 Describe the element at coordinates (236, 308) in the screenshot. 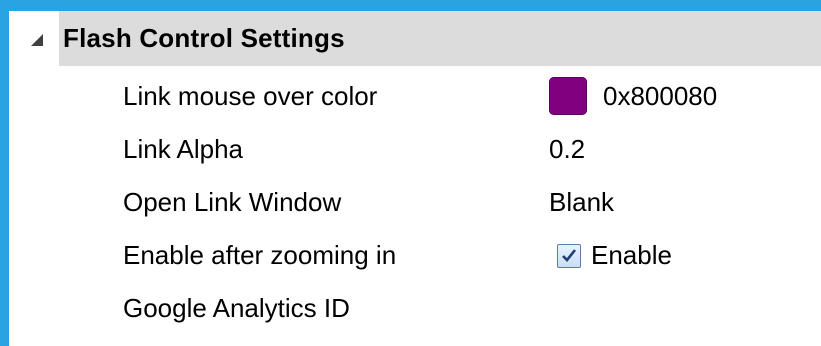

I see `property-label: Google Analytics ID` at that location.